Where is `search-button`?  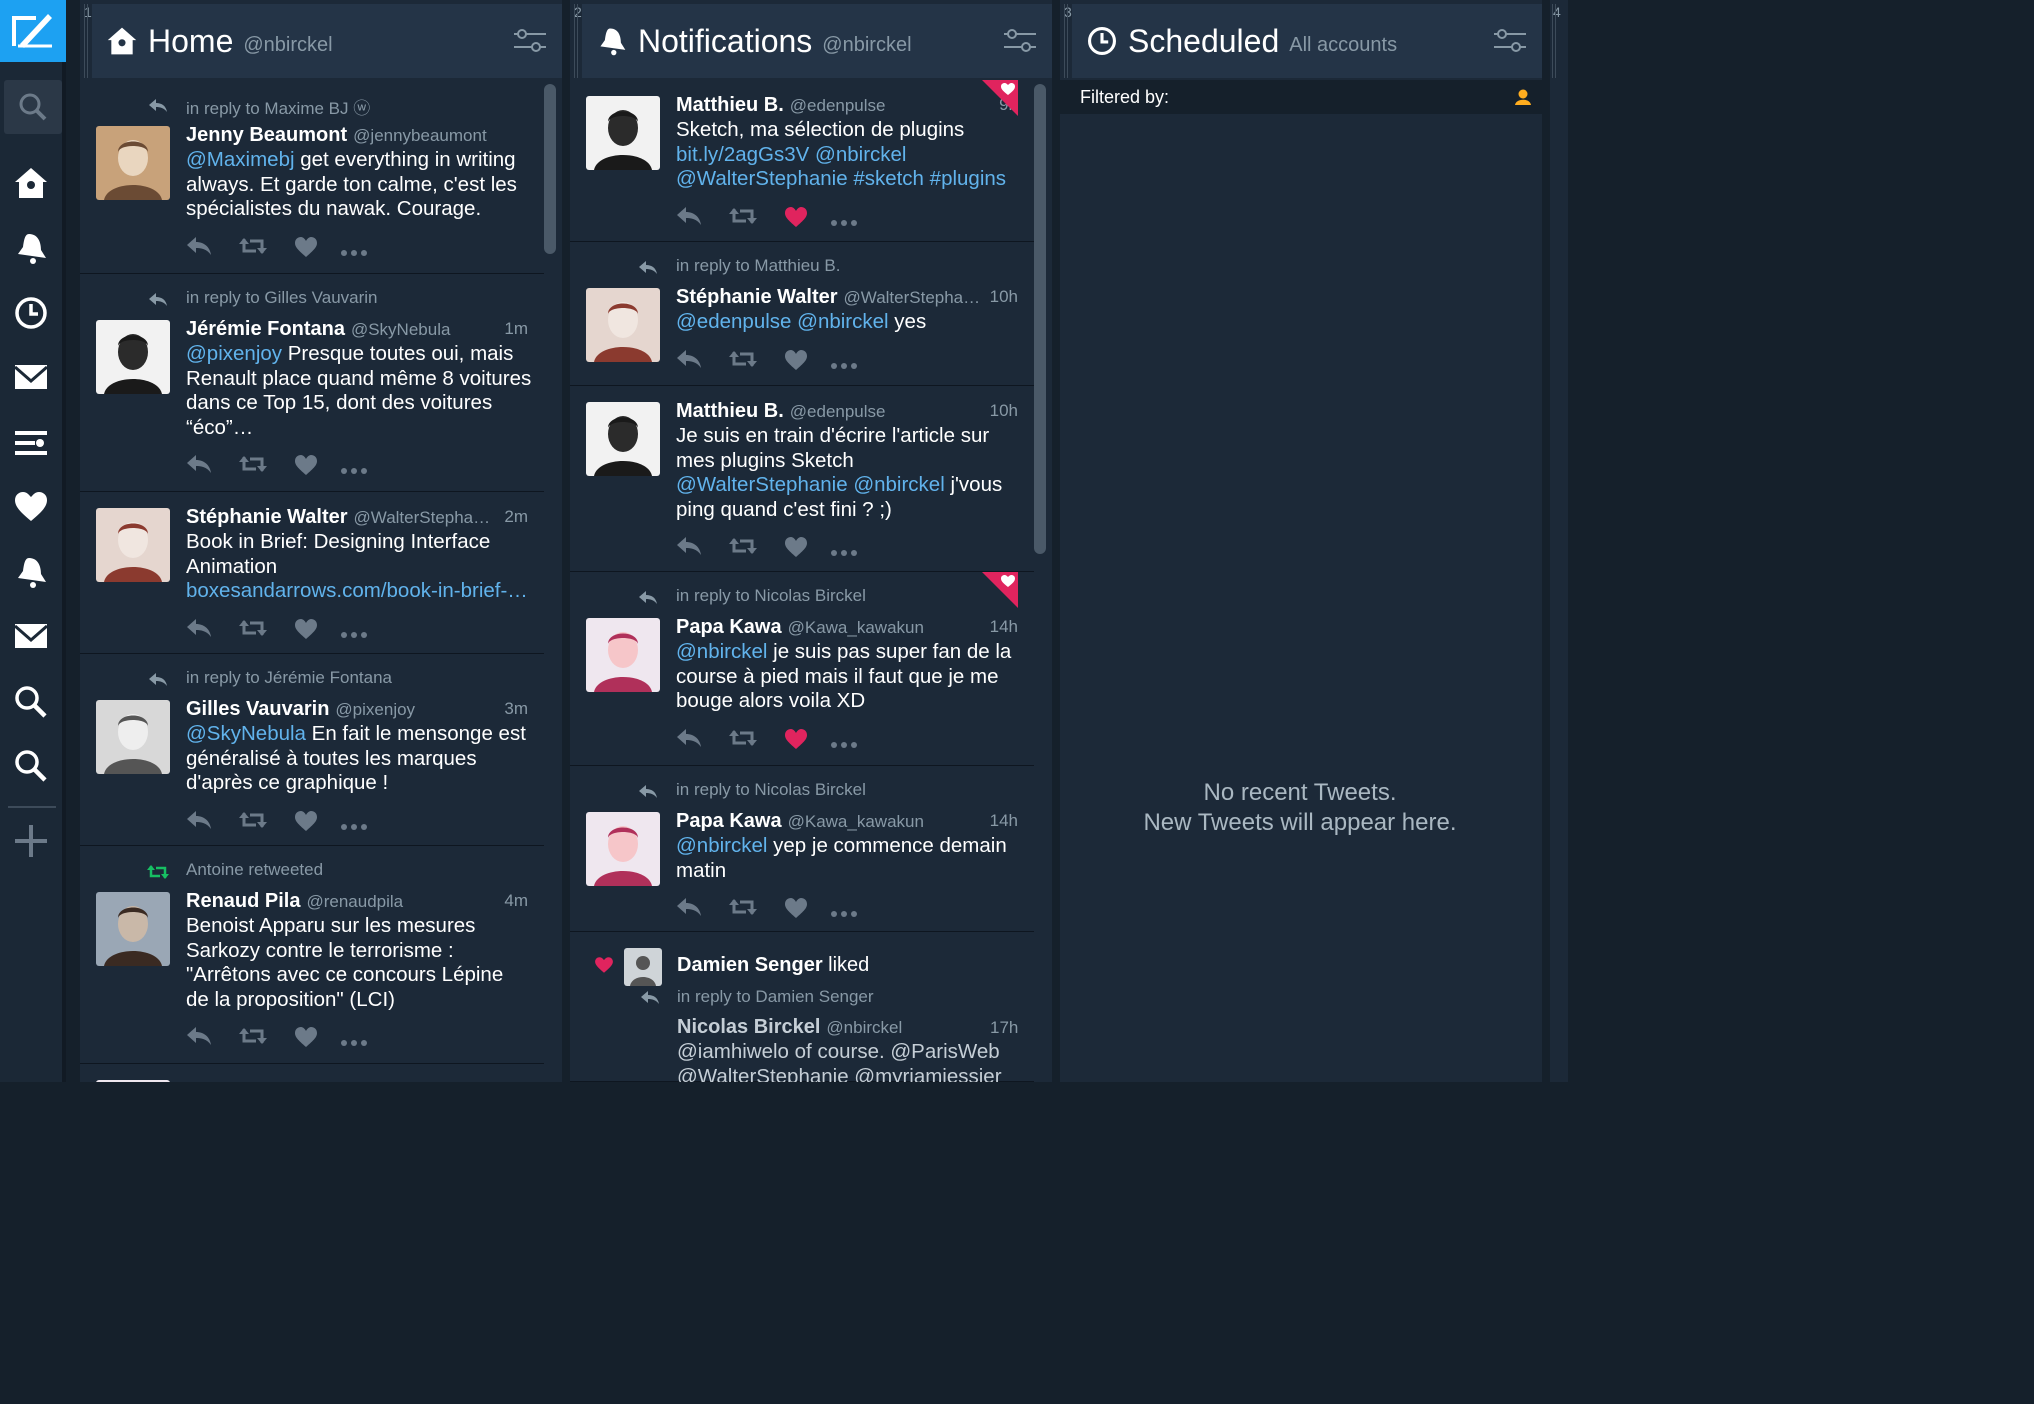
search-button is located at coordinates (33, 107).